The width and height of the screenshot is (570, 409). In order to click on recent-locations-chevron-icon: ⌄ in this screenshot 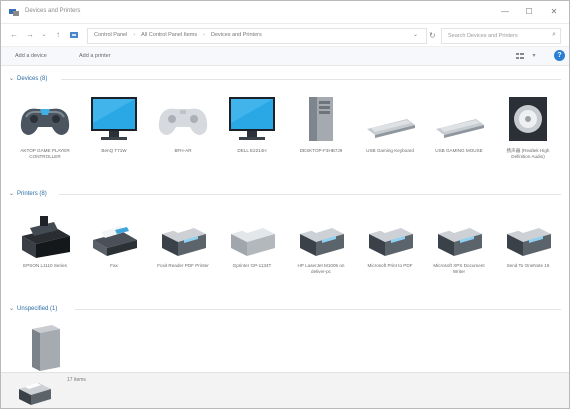, I will do `click(44, 35)`.